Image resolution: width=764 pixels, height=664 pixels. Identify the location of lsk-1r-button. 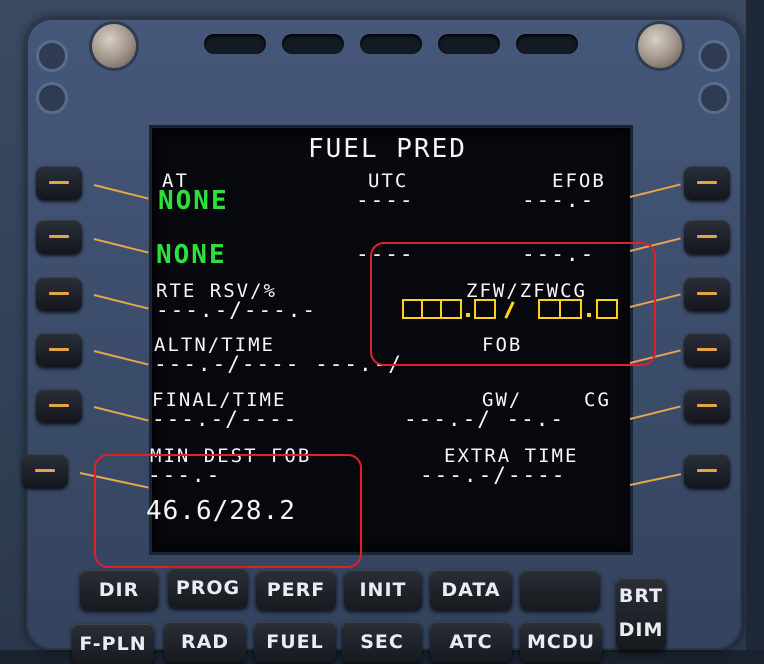
(707, 183).